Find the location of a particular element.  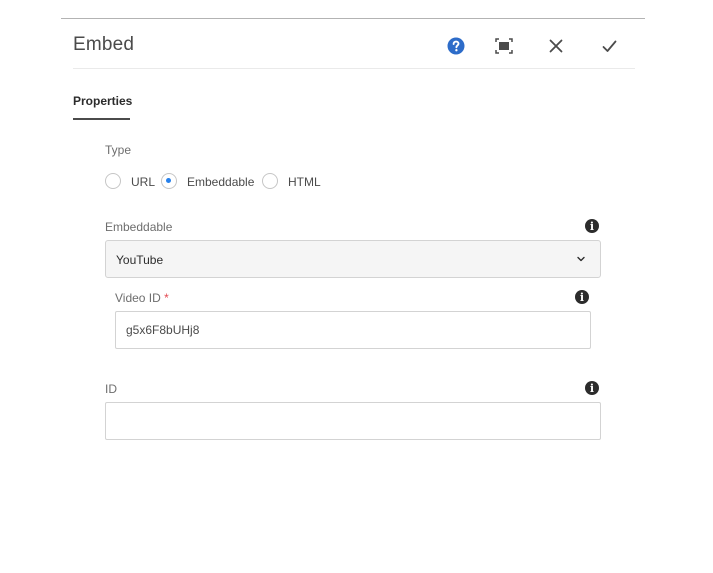

radio-embeddable-label: Embeddable is located at coordinates (220, 182).